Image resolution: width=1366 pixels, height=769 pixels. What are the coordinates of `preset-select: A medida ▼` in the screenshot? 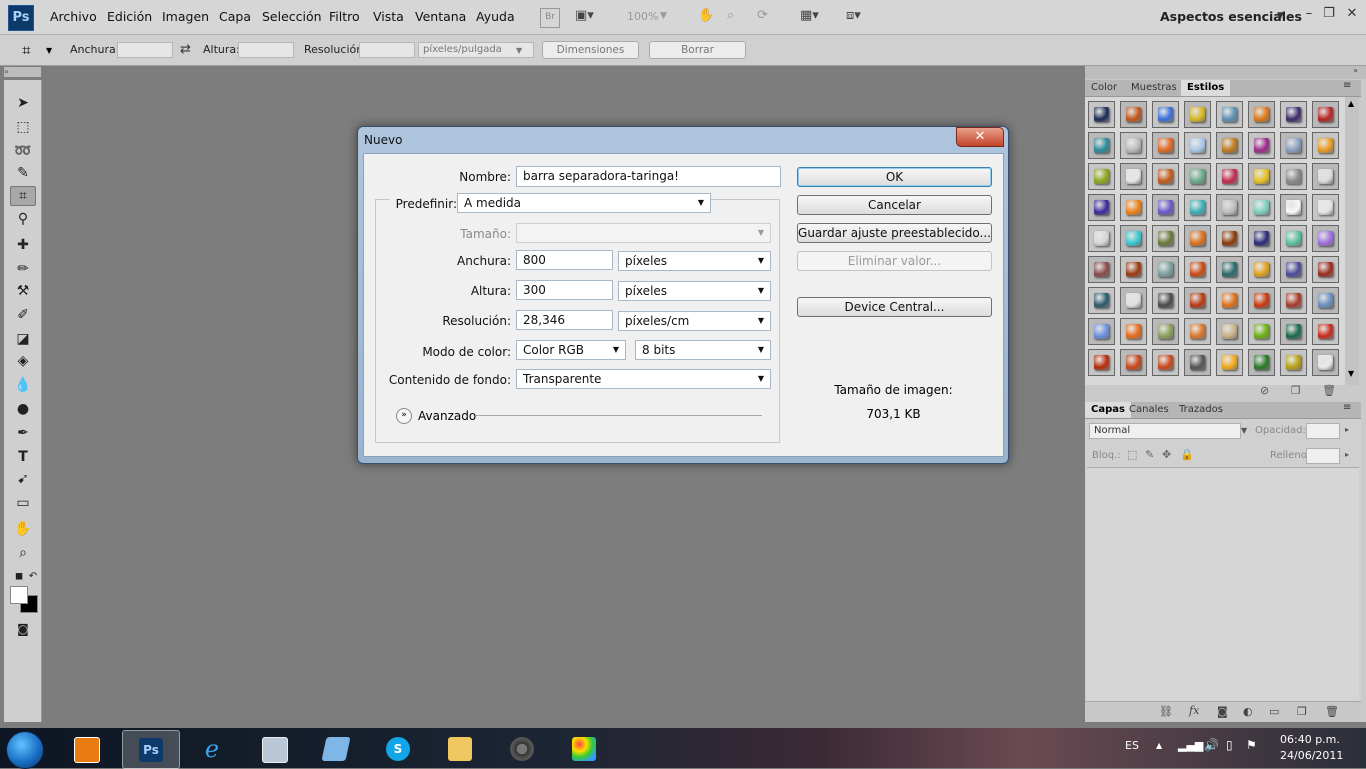 It's located at (584, 203).